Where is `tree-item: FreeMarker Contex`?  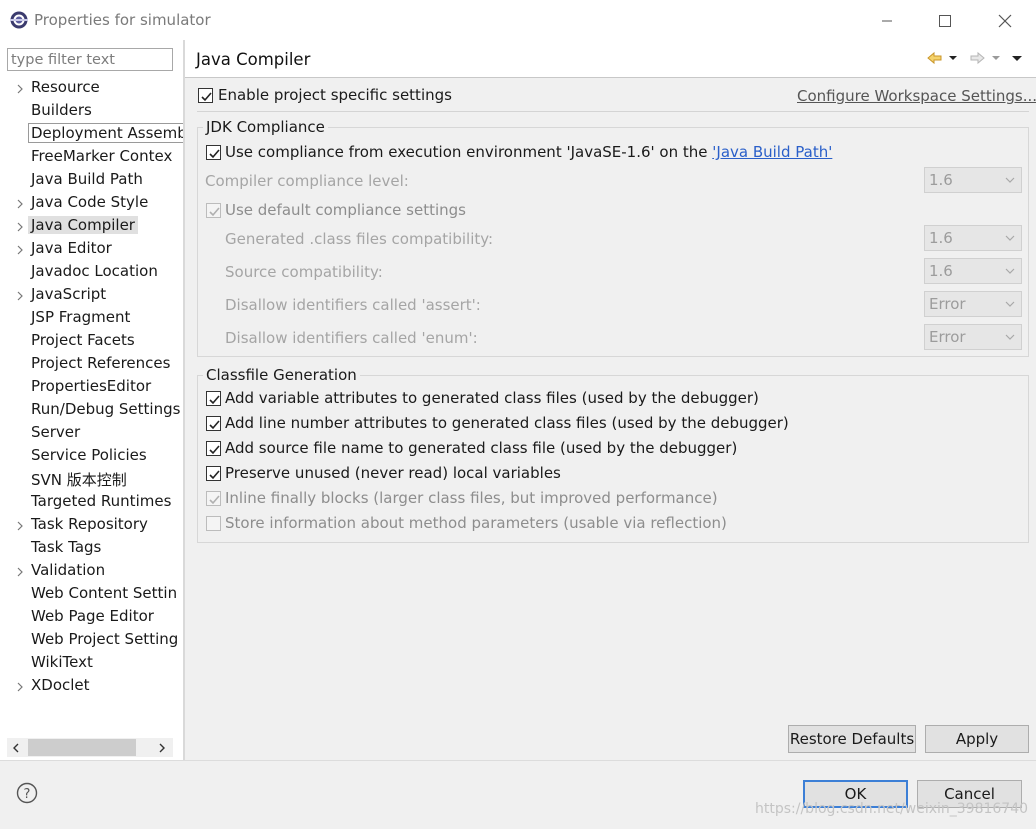 tree-item: FreeMarker Contex is located at coordinates (91, 156).